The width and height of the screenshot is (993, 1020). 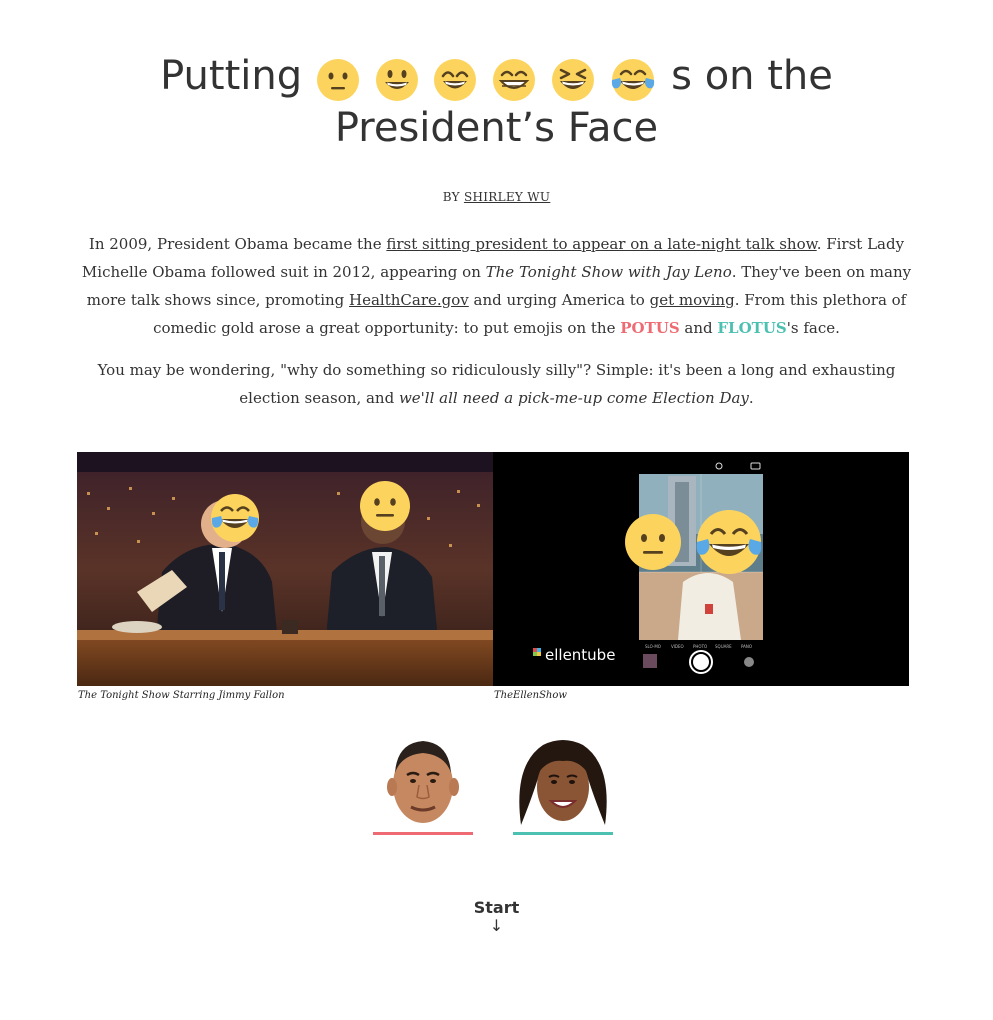 I want to click on squinting-face-icon, so click(x=572, y=80).